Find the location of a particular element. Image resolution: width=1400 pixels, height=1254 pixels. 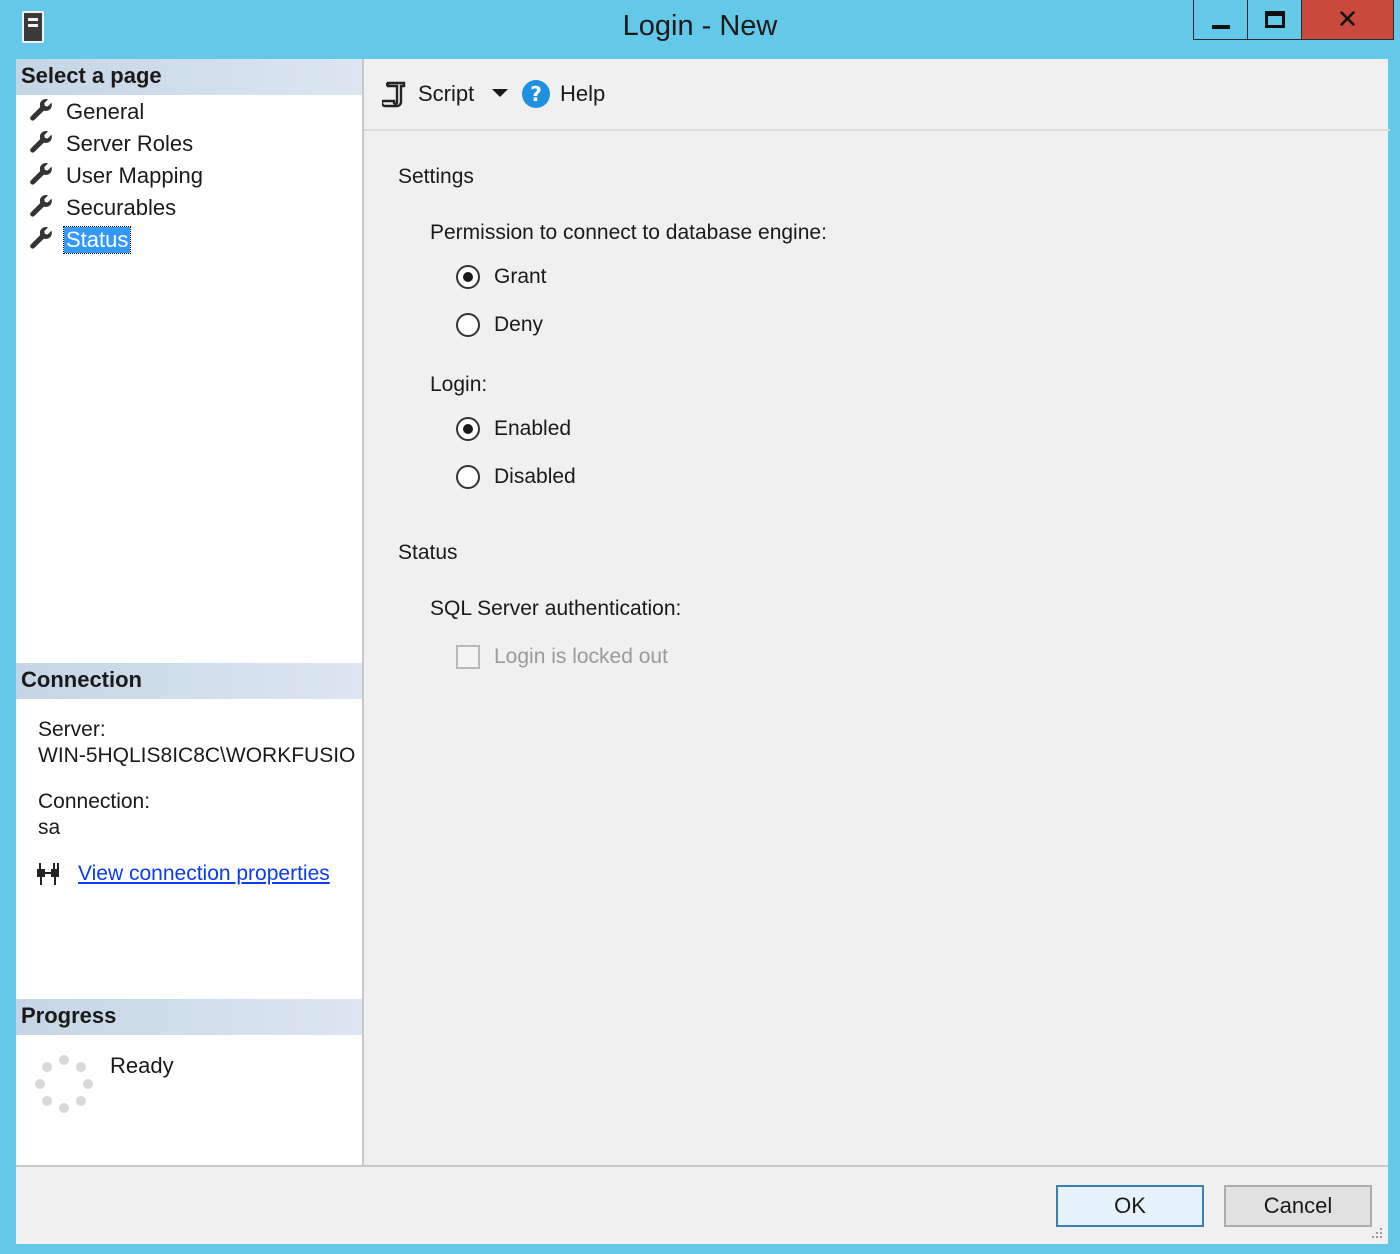

script-button: Script is located at coordinates (428, 94).